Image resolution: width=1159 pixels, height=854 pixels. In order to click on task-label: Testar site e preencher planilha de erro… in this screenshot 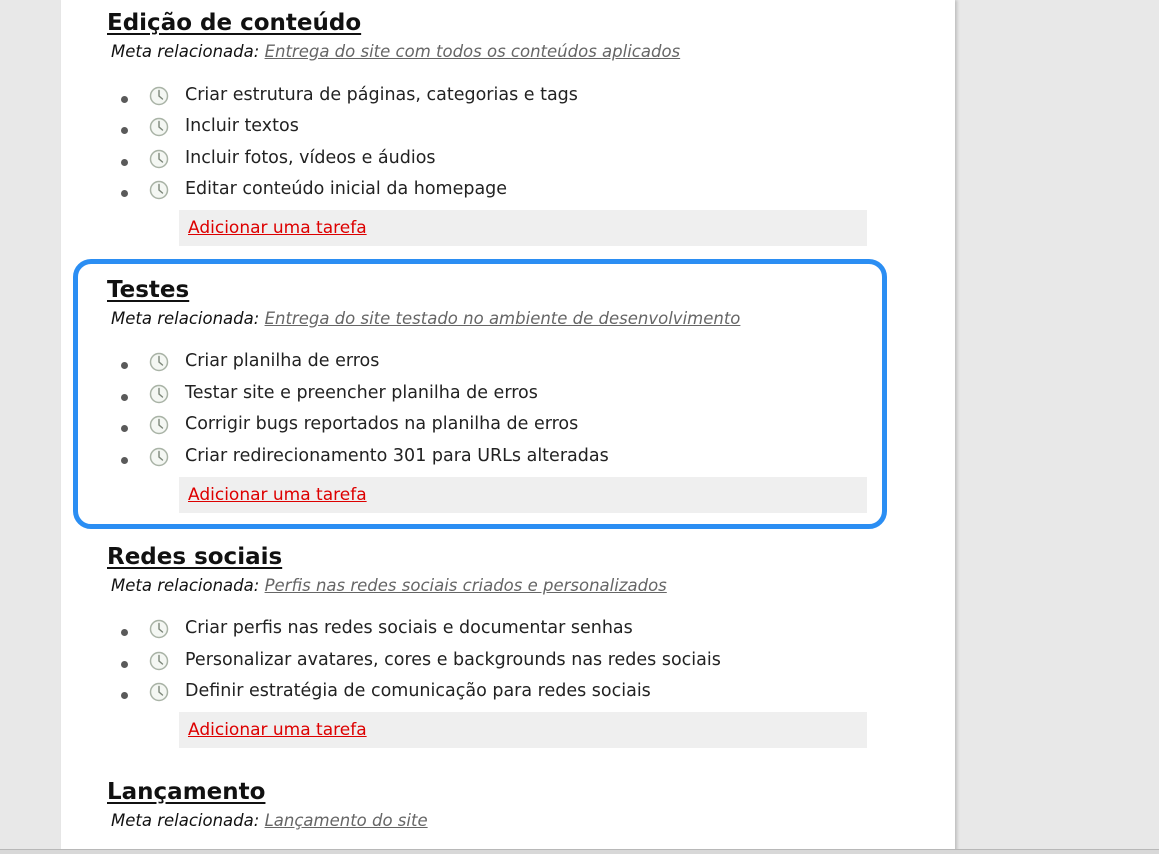, I will do `click(361, 393)`.